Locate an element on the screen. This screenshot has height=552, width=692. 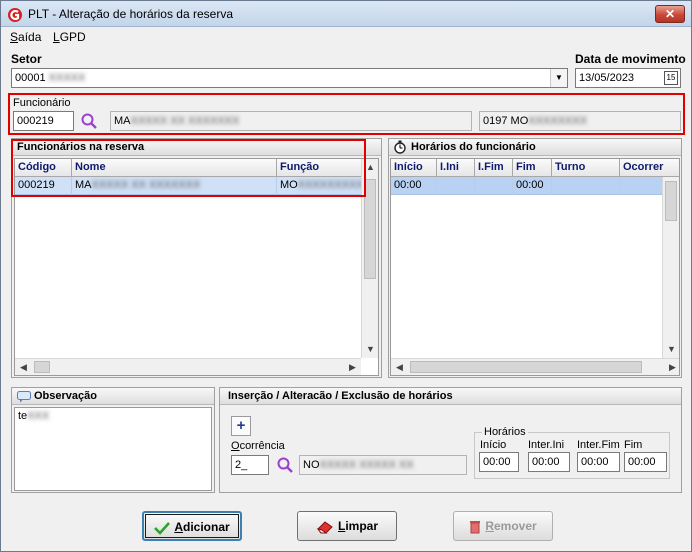
horarios-grid-header: Início I.Ini I.Fim Fim Turno Ocorrer is located at coordinates (535, 168).